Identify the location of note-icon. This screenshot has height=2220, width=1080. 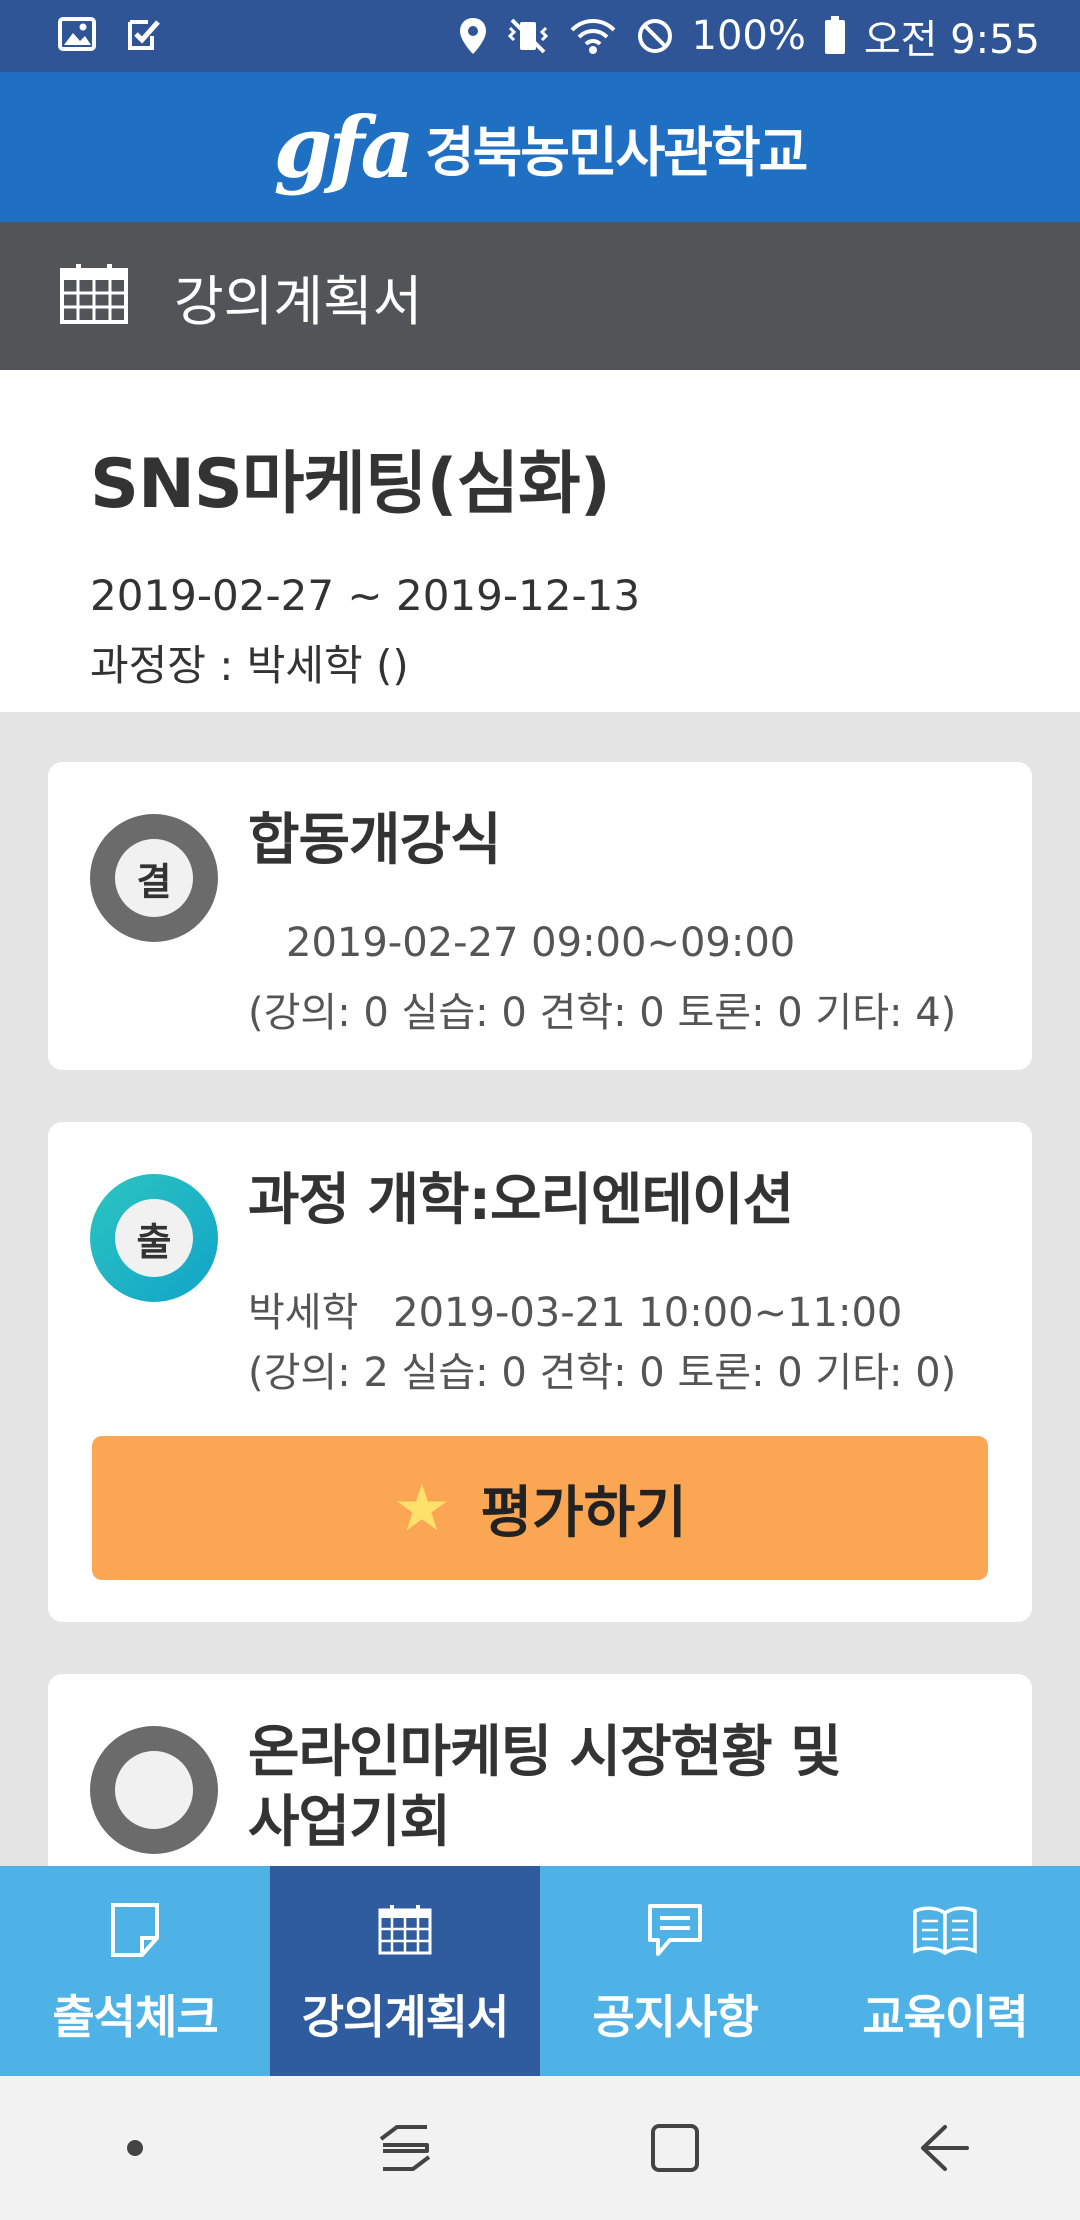
(135, 1930).